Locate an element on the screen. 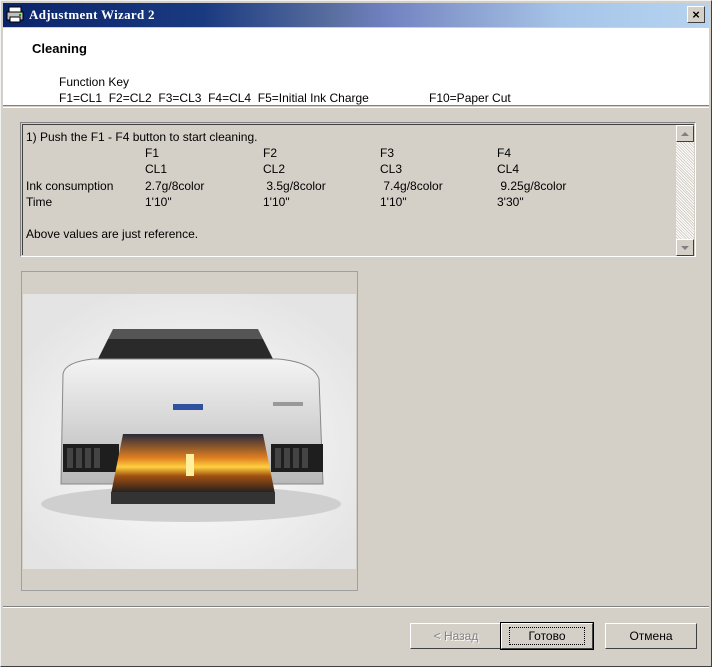 The height and width of the screenshot is (667, 712). cancel-button: Отмена is located at coordinates (651, 636).